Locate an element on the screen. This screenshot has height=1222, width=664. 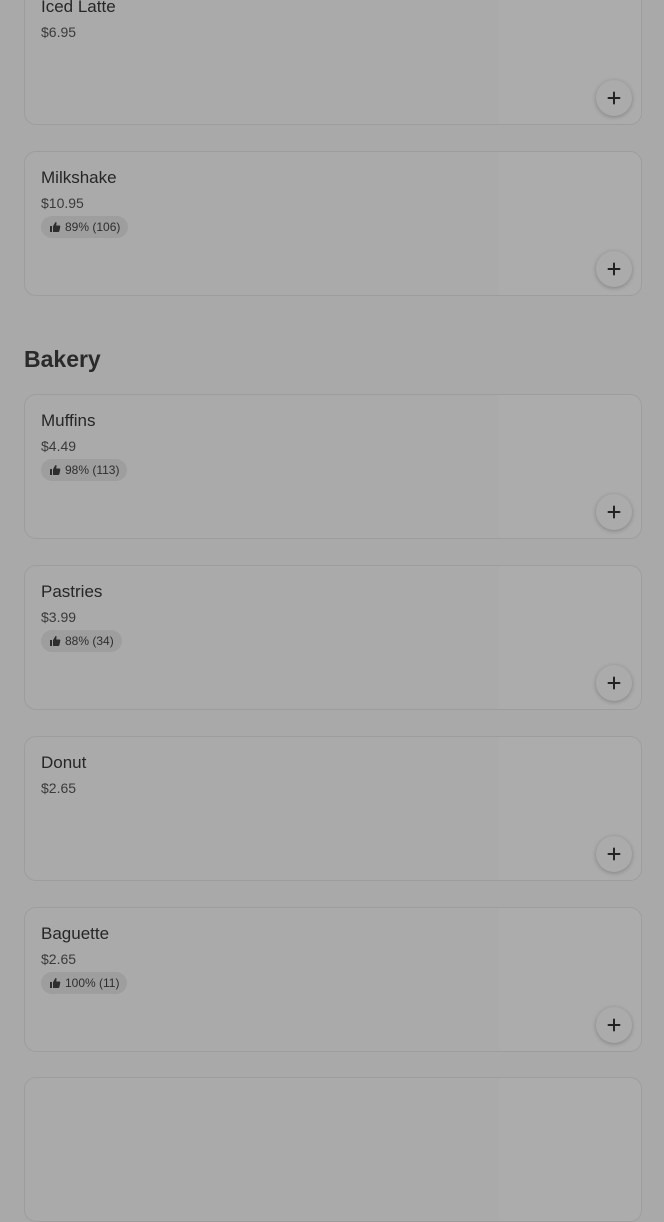
rating-badge: 100% (11) is located at coordinates (84, 983).